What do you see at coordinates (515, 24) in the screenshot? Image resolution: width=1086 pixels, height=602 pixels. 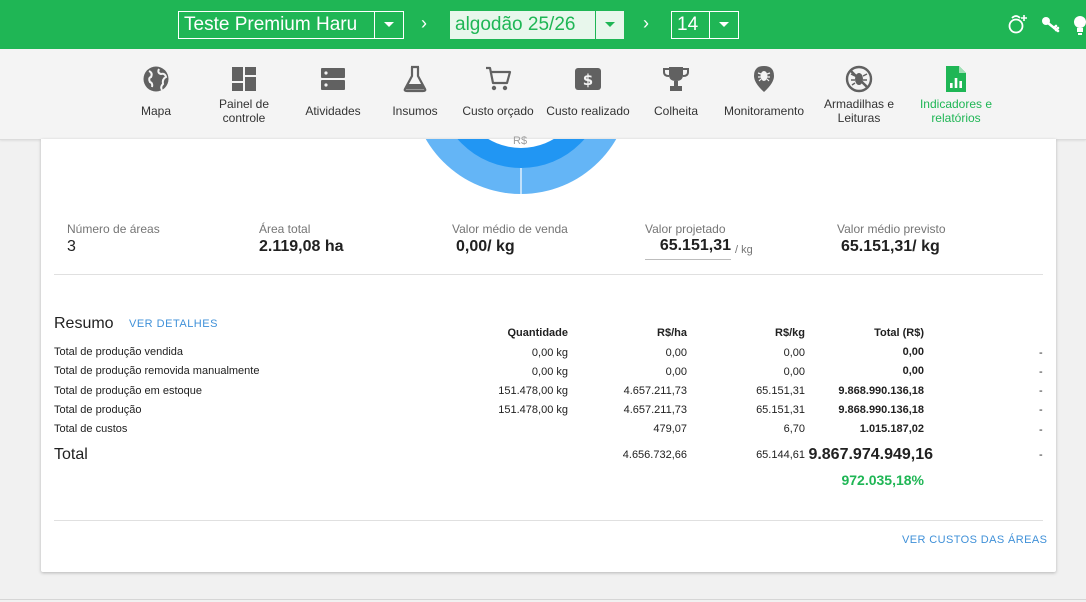 I see `crop-select-value: algodão 25/26` at bounding box center [515, 24].